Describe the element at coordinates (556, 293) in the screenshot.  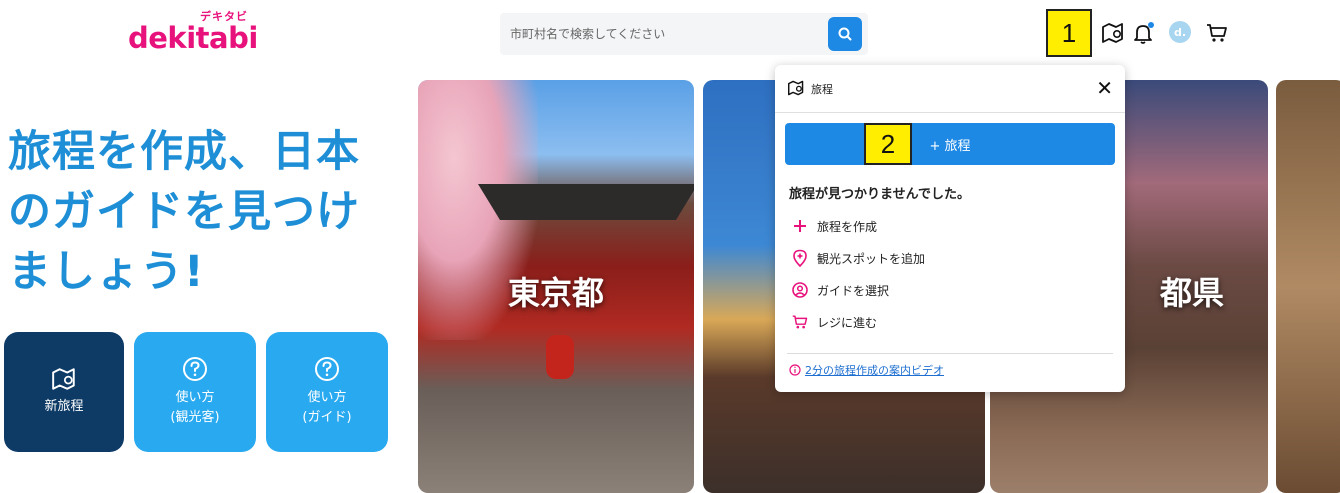
I see `card-label: 東京都` at that location.